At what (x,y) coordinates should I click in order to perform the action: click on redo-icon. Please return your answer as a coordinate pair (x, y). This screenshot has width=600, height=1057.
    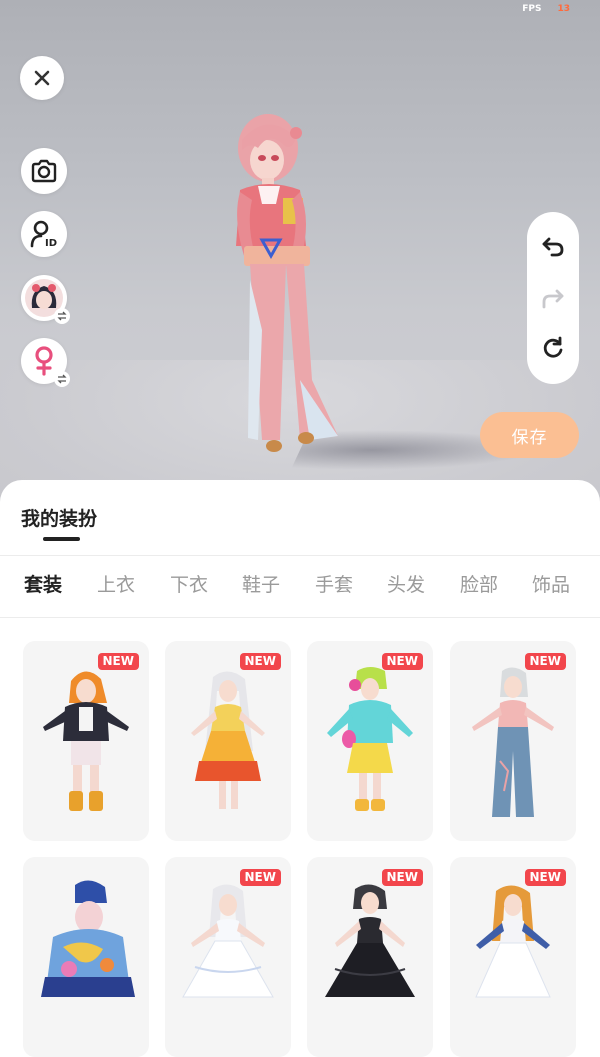
    Looking at the image, I should click on (553, 299).